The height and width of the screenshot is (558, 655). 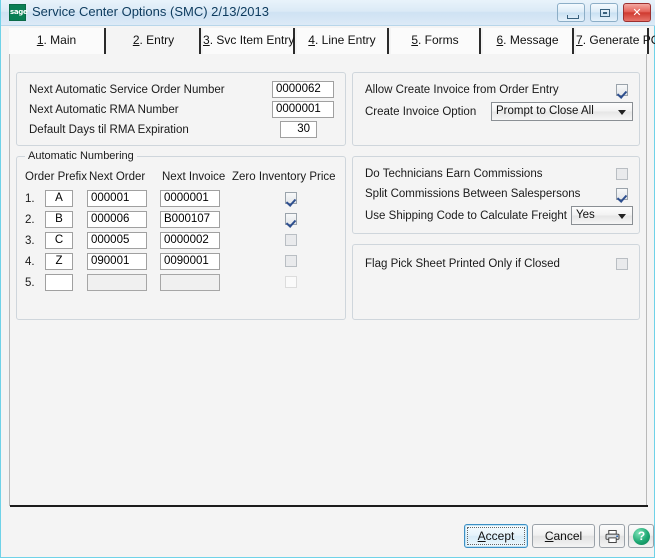 I want to click on split-commissions-checkbox, so click(x=622, y=194).